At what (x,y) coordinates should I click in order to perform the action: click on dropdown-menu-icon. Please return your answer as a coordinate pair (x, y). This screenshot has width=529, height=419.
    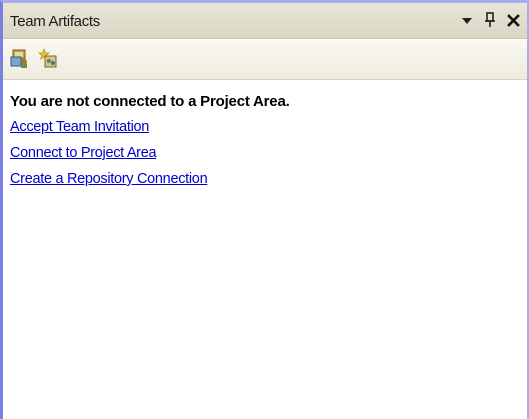
    Looking at the image, I should click on (467, 20).